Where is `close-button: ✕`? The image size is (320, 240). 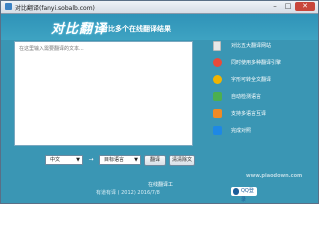
close-button: ✕ is located at coordinates (305, 6).